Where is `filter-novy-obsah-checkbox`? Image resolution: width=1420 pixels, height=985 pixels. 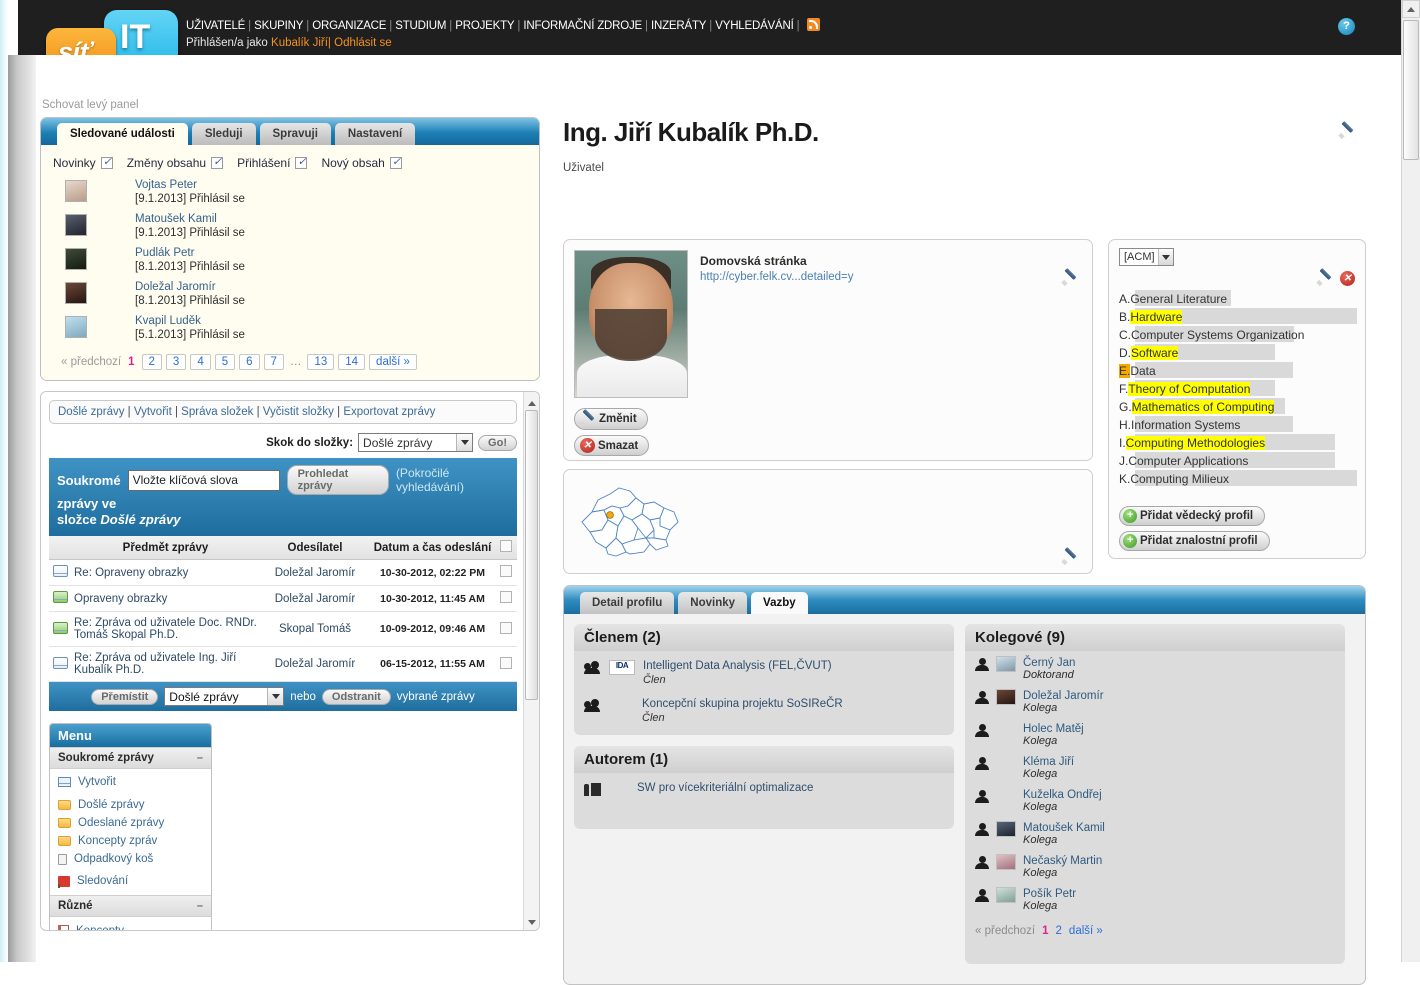
filter-novy-obsah-checkbox is located at coordinates (395, 162).